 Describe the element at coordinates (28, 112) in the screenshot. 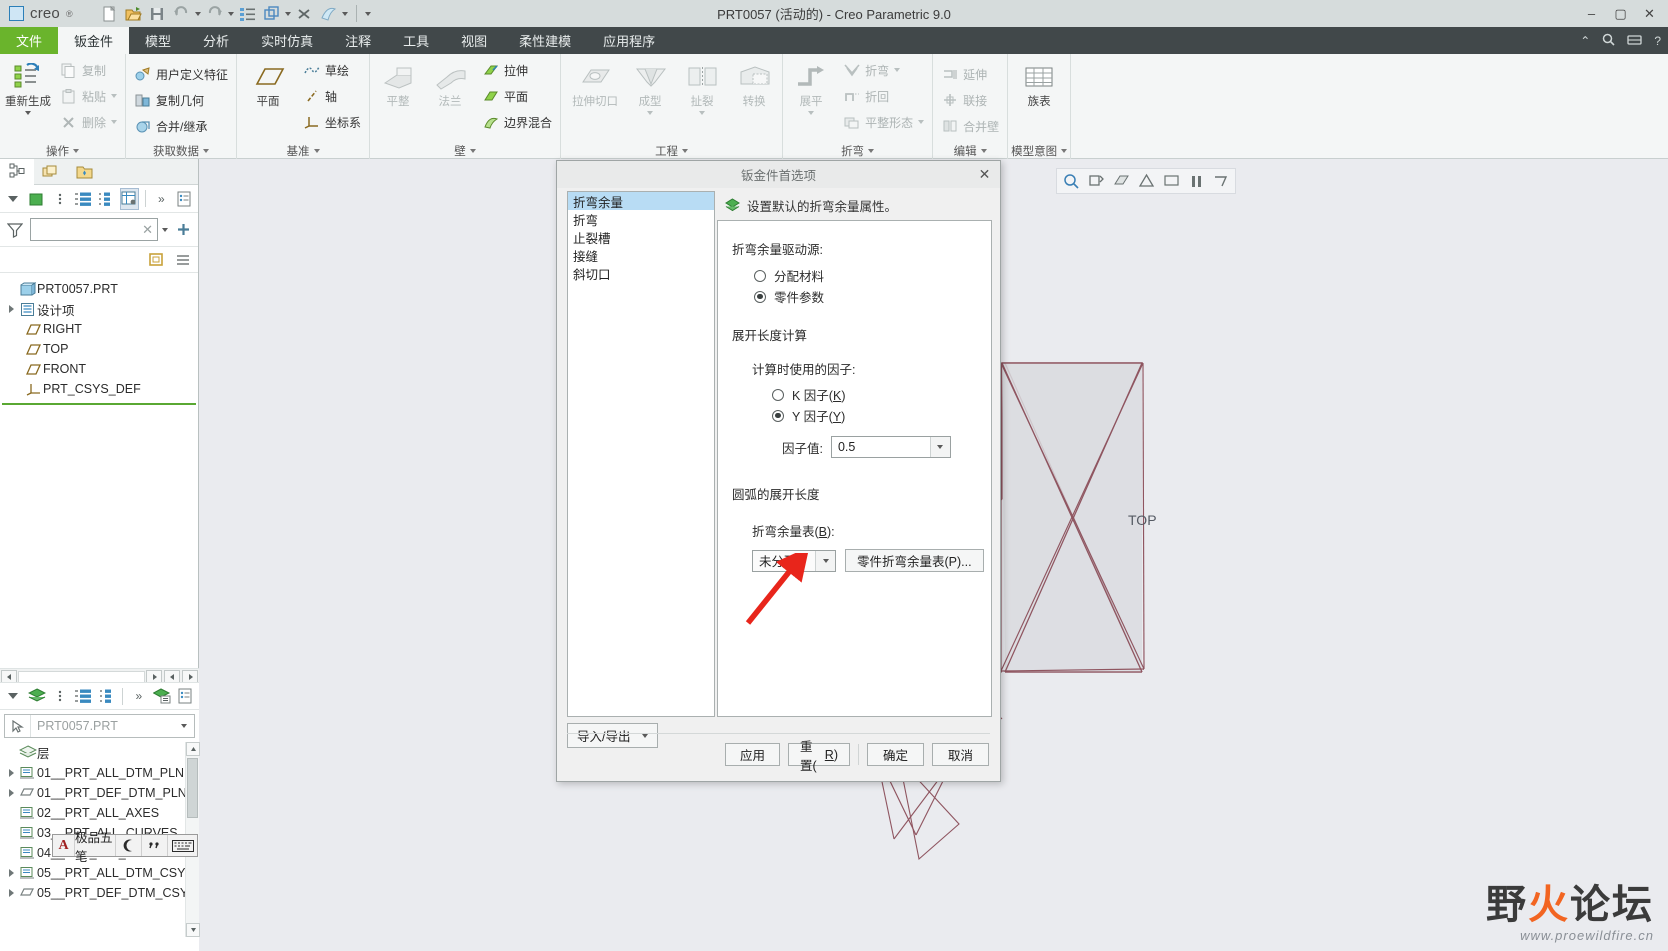

I see `regenerate-caret` at that location.